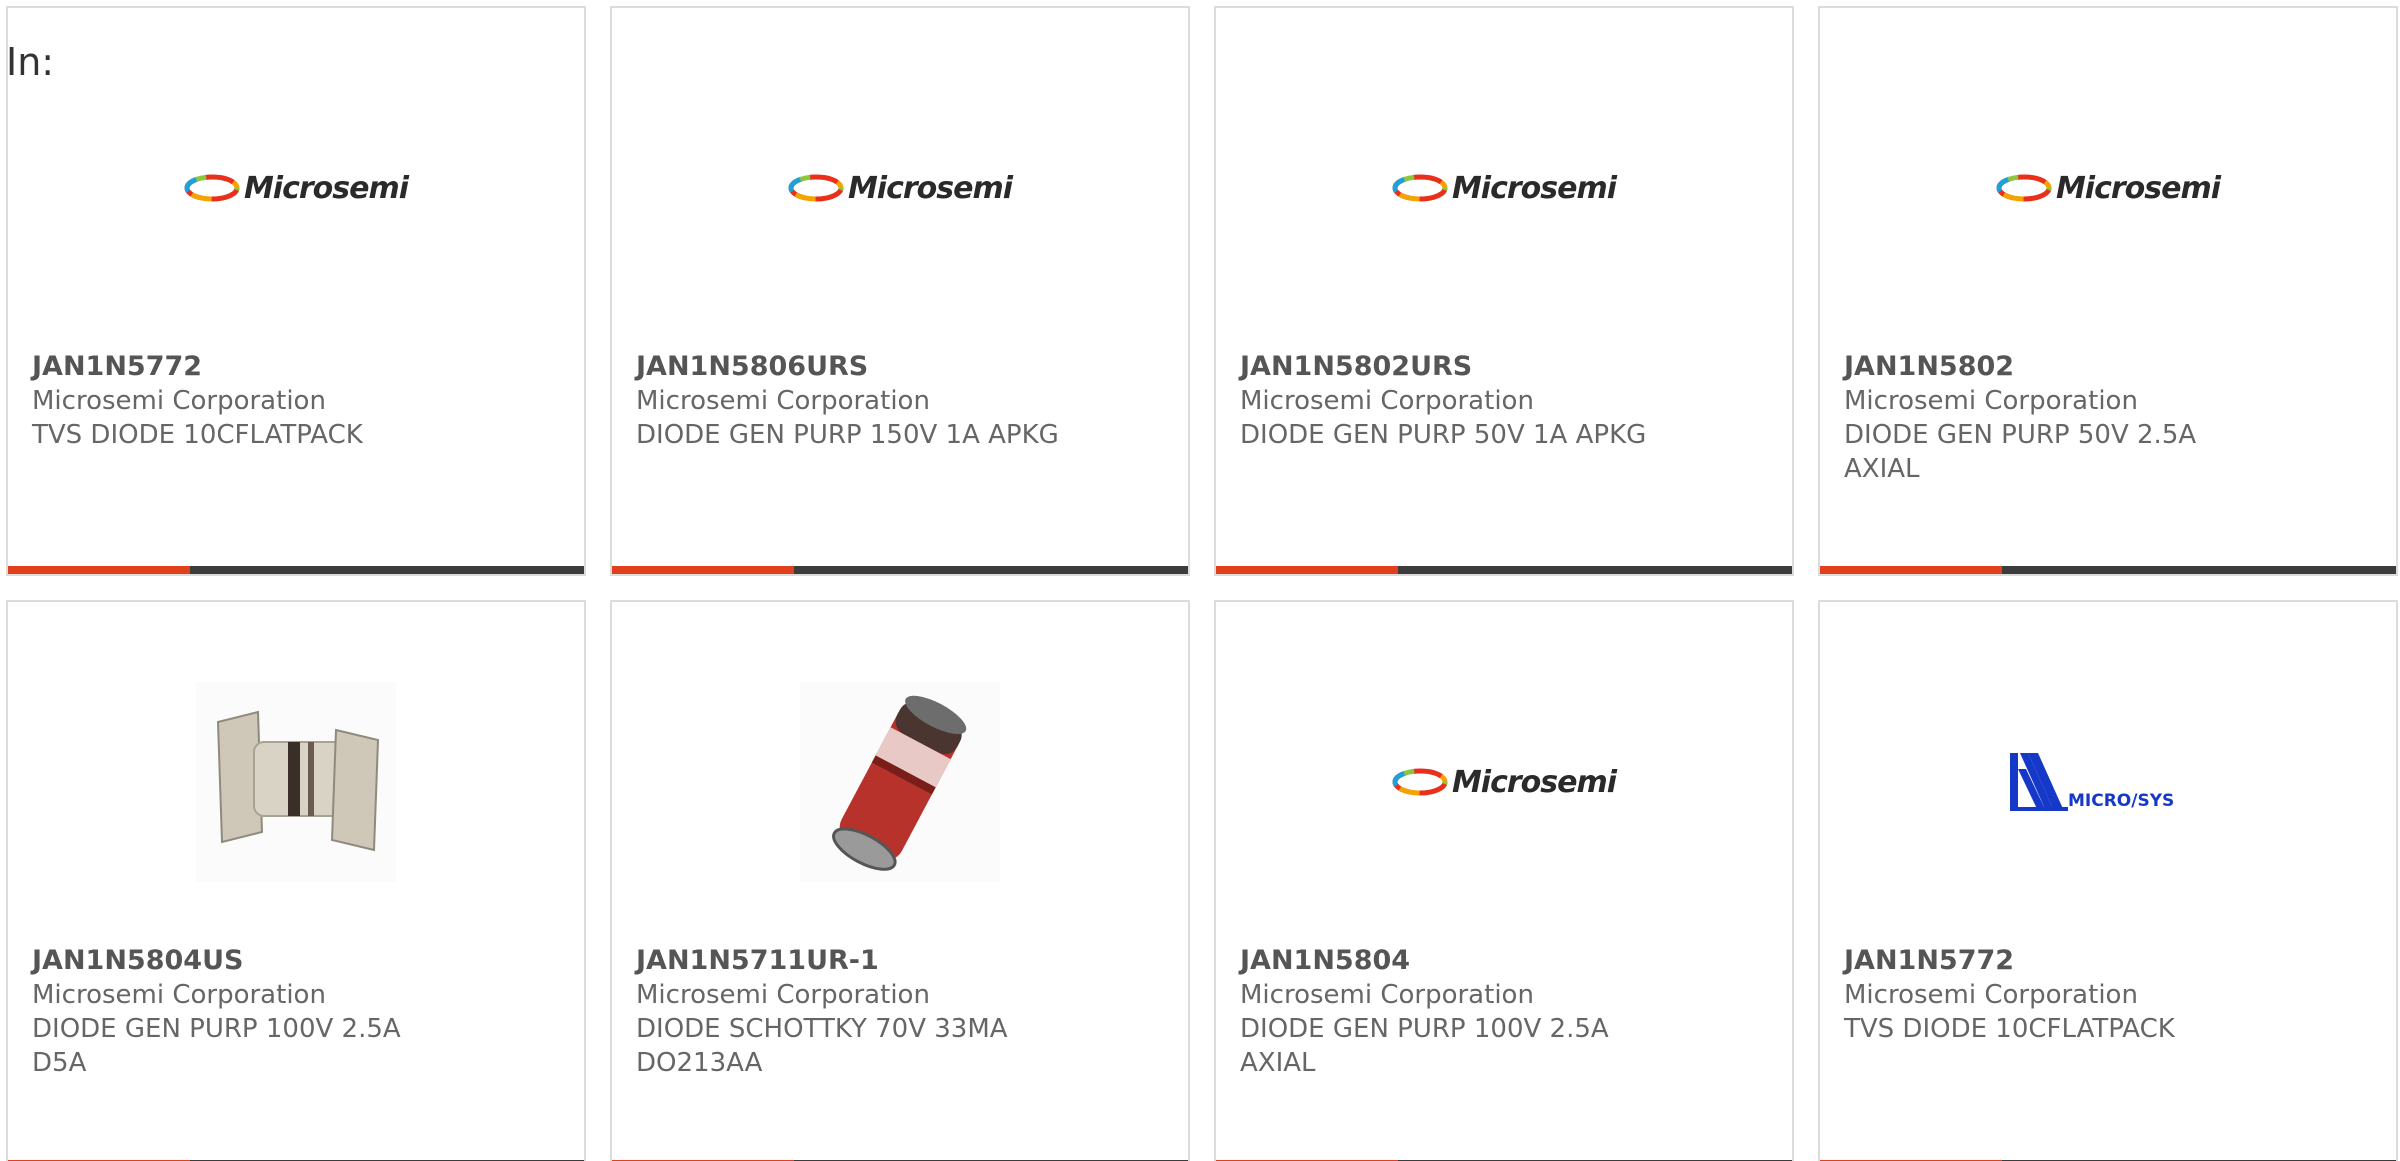  What do you see at coordinates (296, 961) in the screenshot?
I see `part-number: JAN1N5804US` at bounding box center [296, 961].